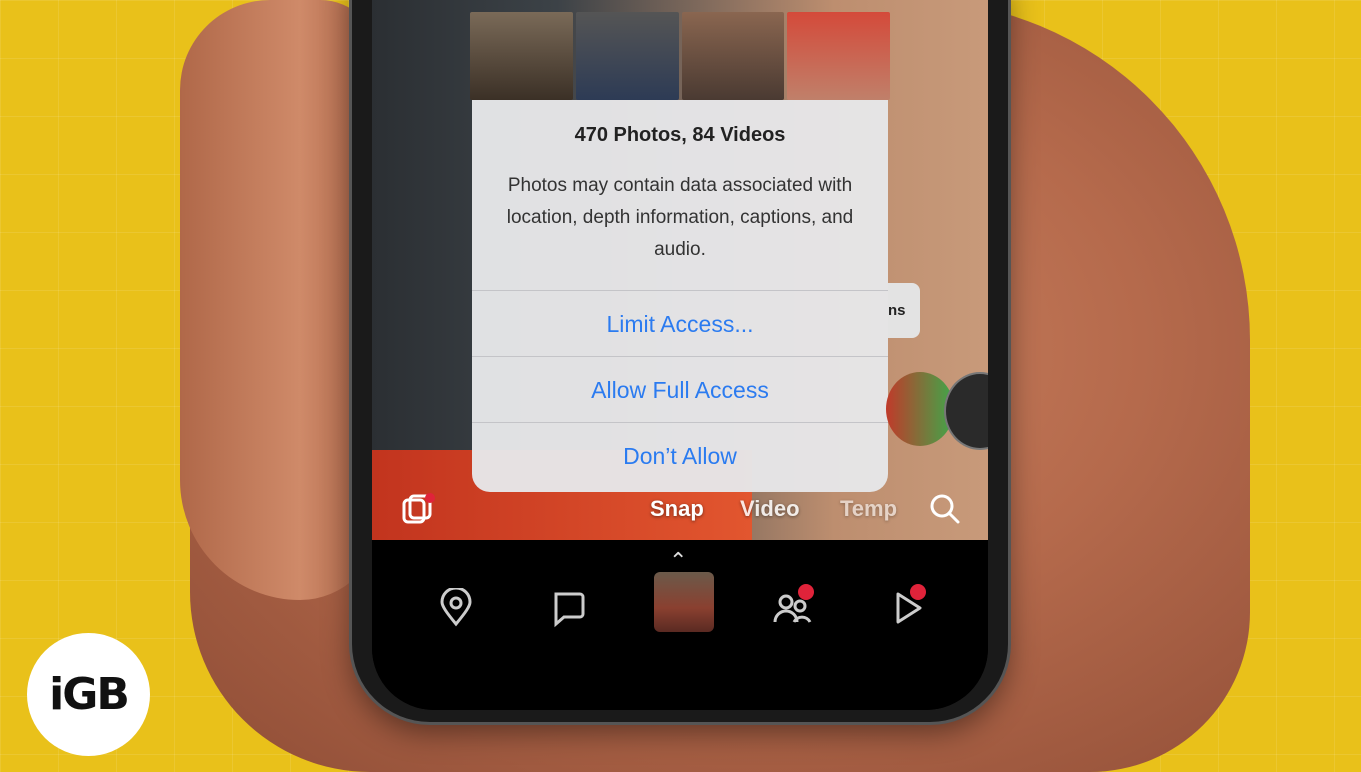 The width and height of the screenshot is (1361, 772). Describe the element at coordinates (456, 608) in the screenshot. I see `map-pin-icon` at that location.